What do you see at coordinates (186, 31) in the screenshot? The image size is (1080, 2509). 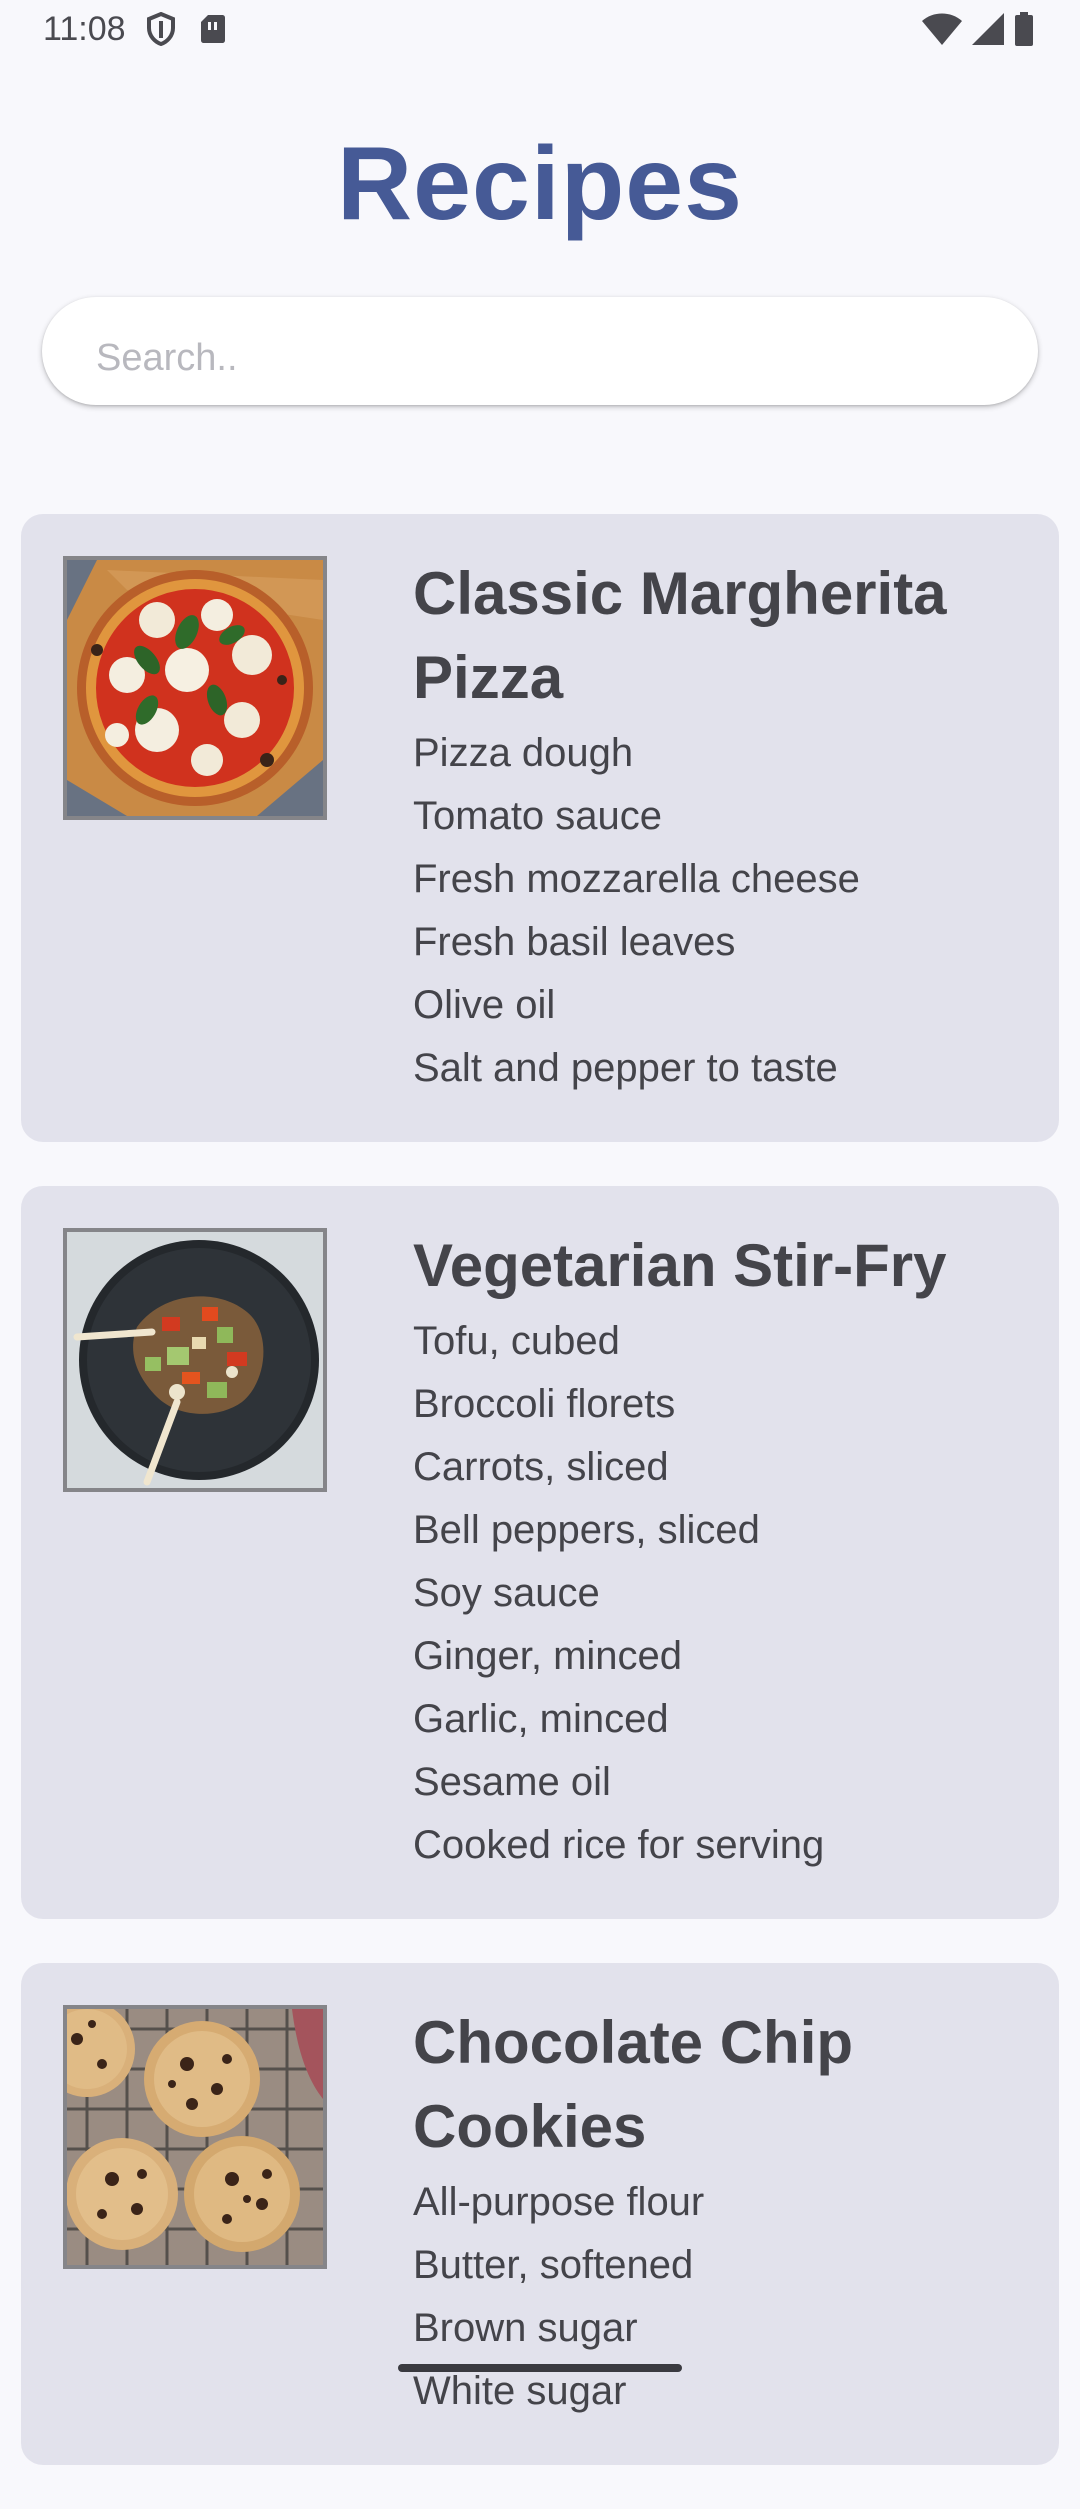 I see `status-left-icons` at bounding box center [186, 31].